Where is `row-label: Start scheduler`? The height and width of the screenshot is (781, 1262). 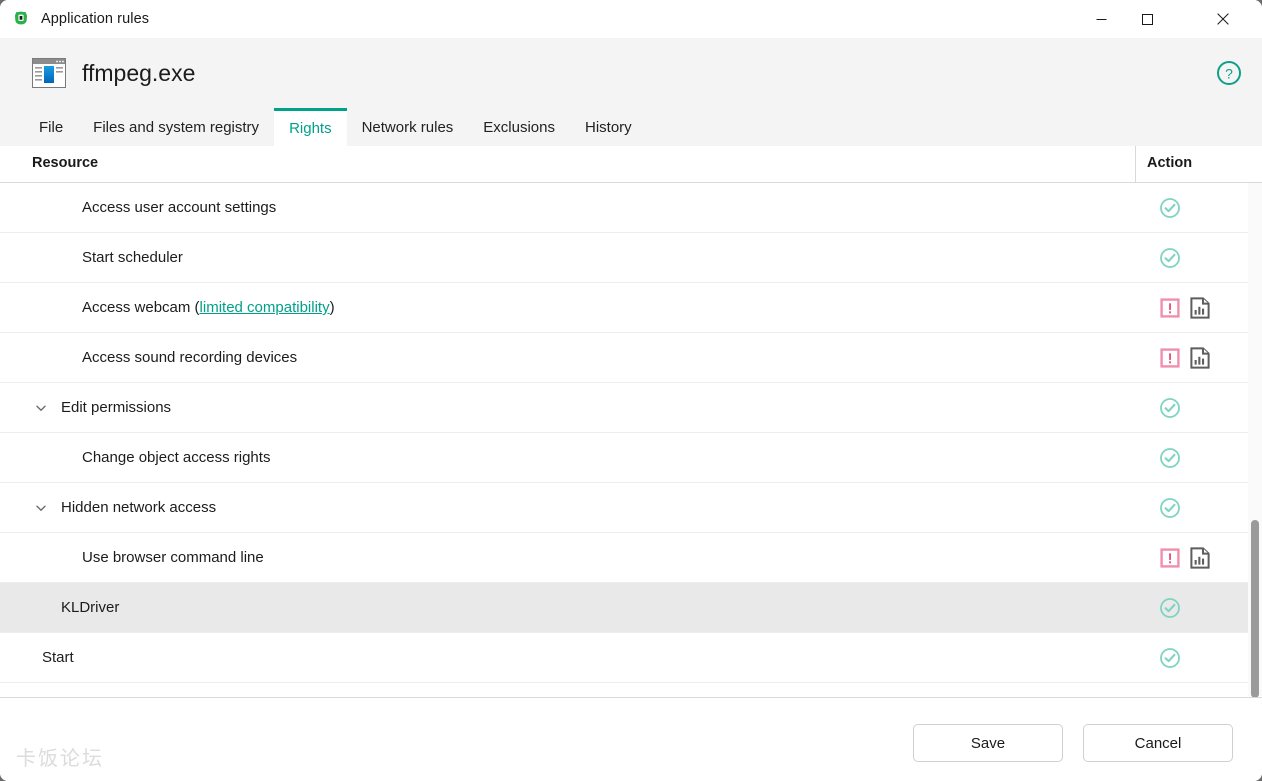
row-label: Start scheduler is located at coordinates (132, 257).